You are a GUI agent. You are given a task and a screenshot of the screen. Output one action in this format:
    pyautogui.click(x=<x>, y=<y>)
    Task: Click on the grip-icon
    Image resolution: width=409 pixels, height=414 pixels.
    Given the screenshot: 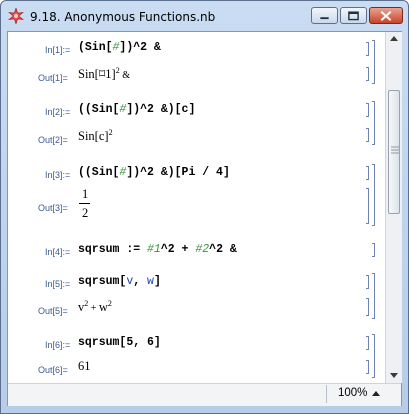 What is the action you would take?
    pyautogui.click(x=395, y=150)
    